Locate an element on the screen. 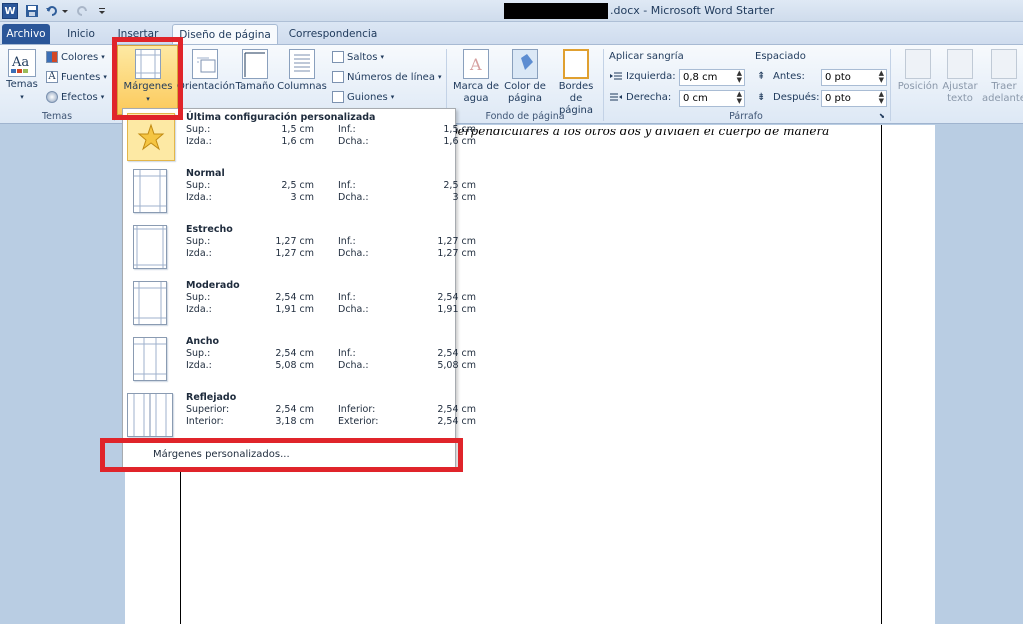 Image resolution: width=1023 pixels, height=624 pixels. undo-dropdown-icon is located at coordinates (65, 11).